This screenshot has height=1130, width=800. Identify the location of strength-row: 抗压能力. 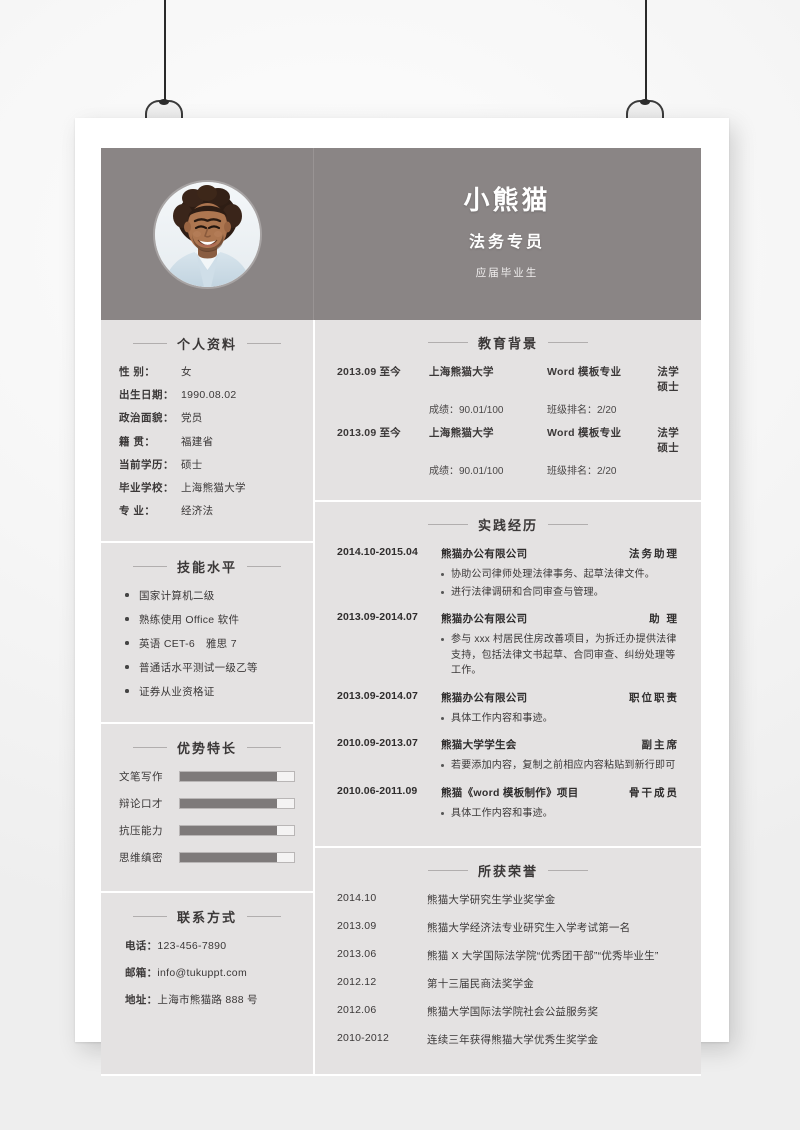
(207, 830).